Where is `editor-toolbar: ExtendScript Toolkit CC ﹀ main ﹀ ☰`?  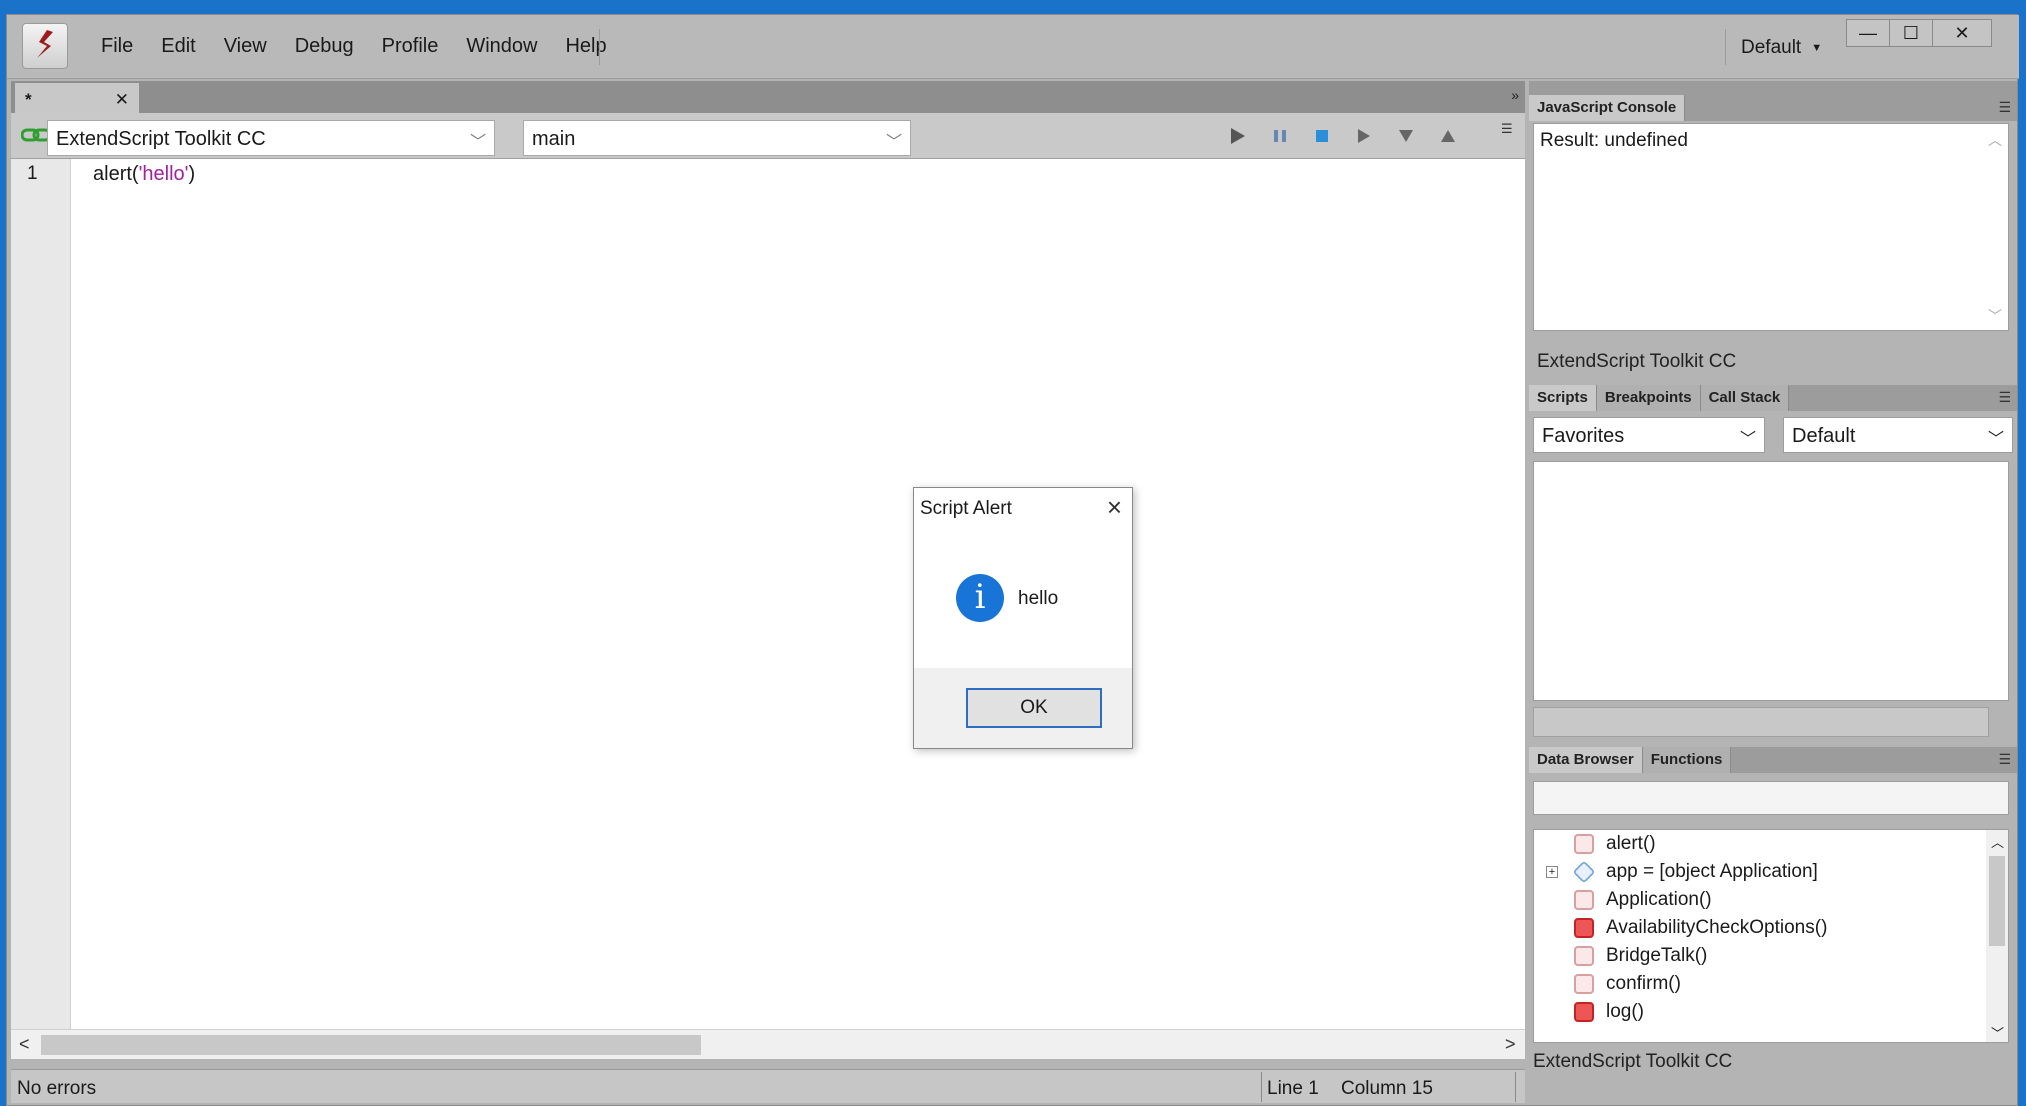
editor-toolbar: ExtendScript Toolkit CC ﹀ main ﹀ ☰ is located at coordinates (768, 136).